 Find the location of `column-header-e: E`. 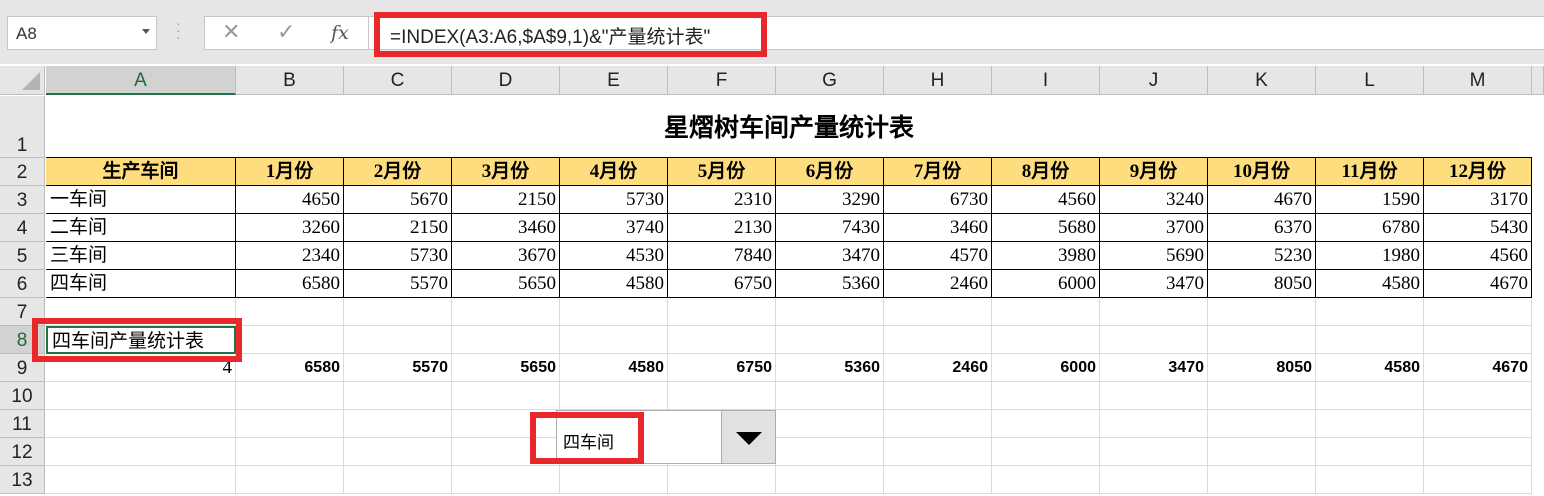

column-header-e: E is located at coordinates (614, 80).